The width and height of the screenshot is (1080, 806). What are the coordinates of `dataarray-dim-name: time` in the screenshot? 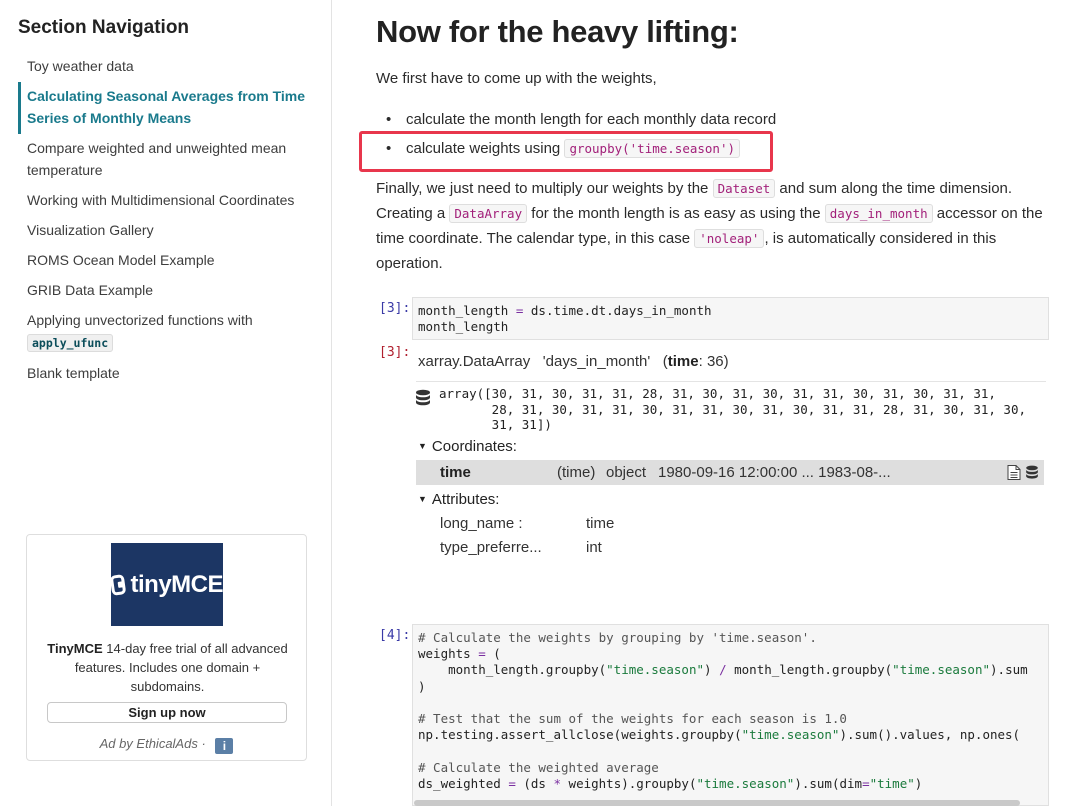 It's located at (683, 361).